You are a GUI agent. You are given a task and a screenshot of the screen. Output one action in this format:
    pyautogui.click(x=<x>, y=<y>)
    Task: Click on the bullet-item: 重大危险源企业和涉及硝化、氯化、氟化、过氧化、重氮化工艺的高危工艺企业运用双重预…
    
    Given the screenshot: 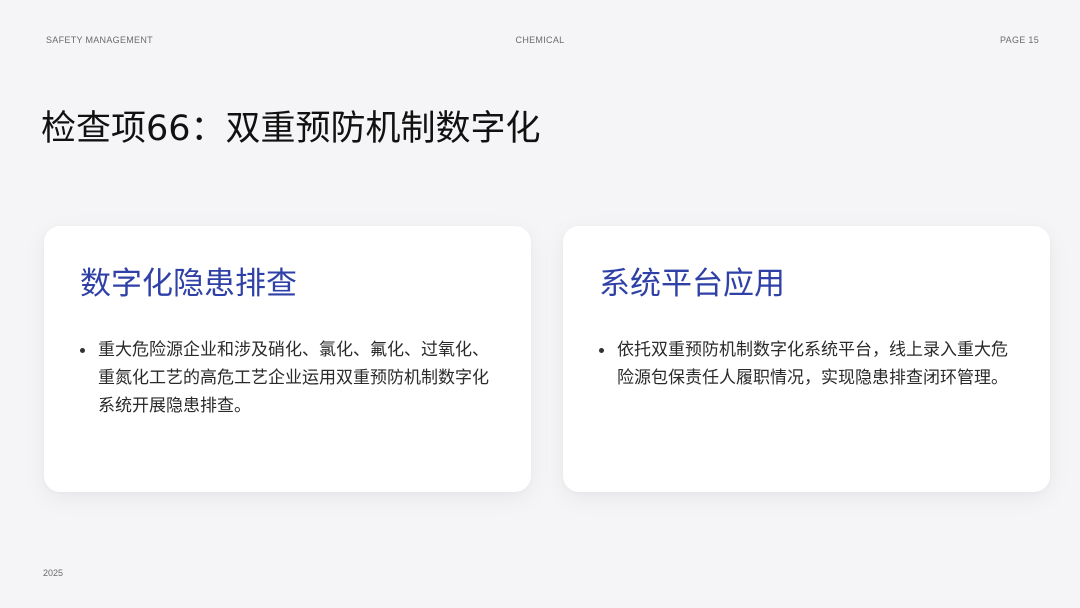 What is the action you would take?
    pyautogui.click(x=287, y=378)
    